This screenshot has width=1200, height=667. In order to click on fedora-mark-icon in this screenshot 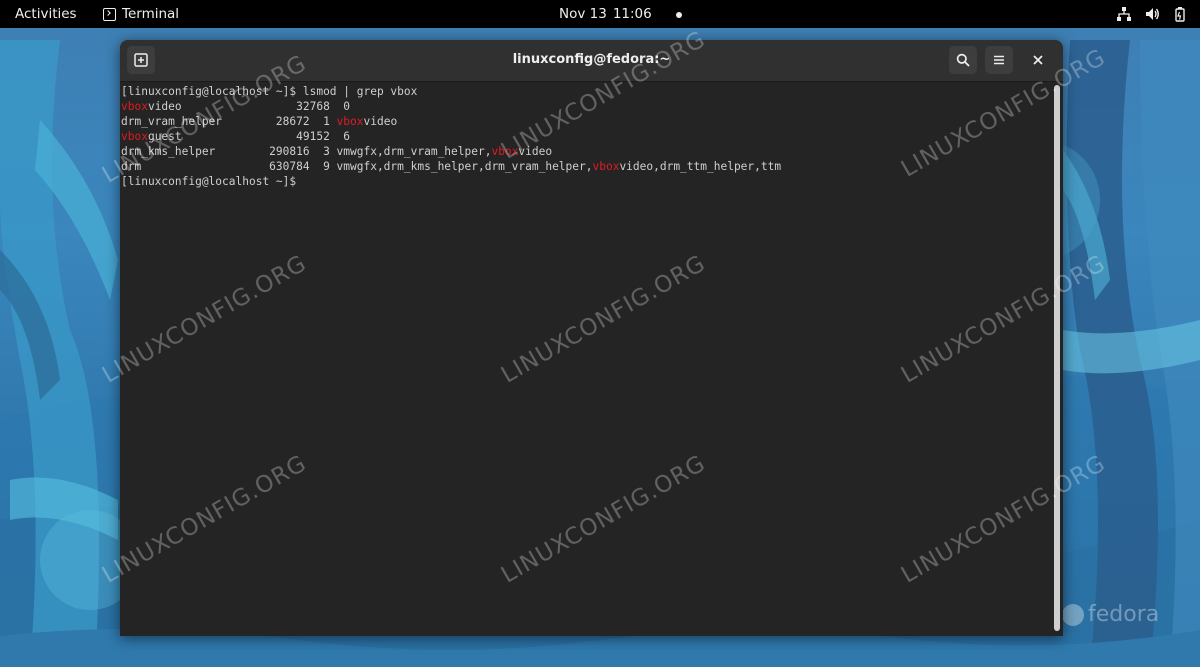, I will do `click(1073, 614)`.